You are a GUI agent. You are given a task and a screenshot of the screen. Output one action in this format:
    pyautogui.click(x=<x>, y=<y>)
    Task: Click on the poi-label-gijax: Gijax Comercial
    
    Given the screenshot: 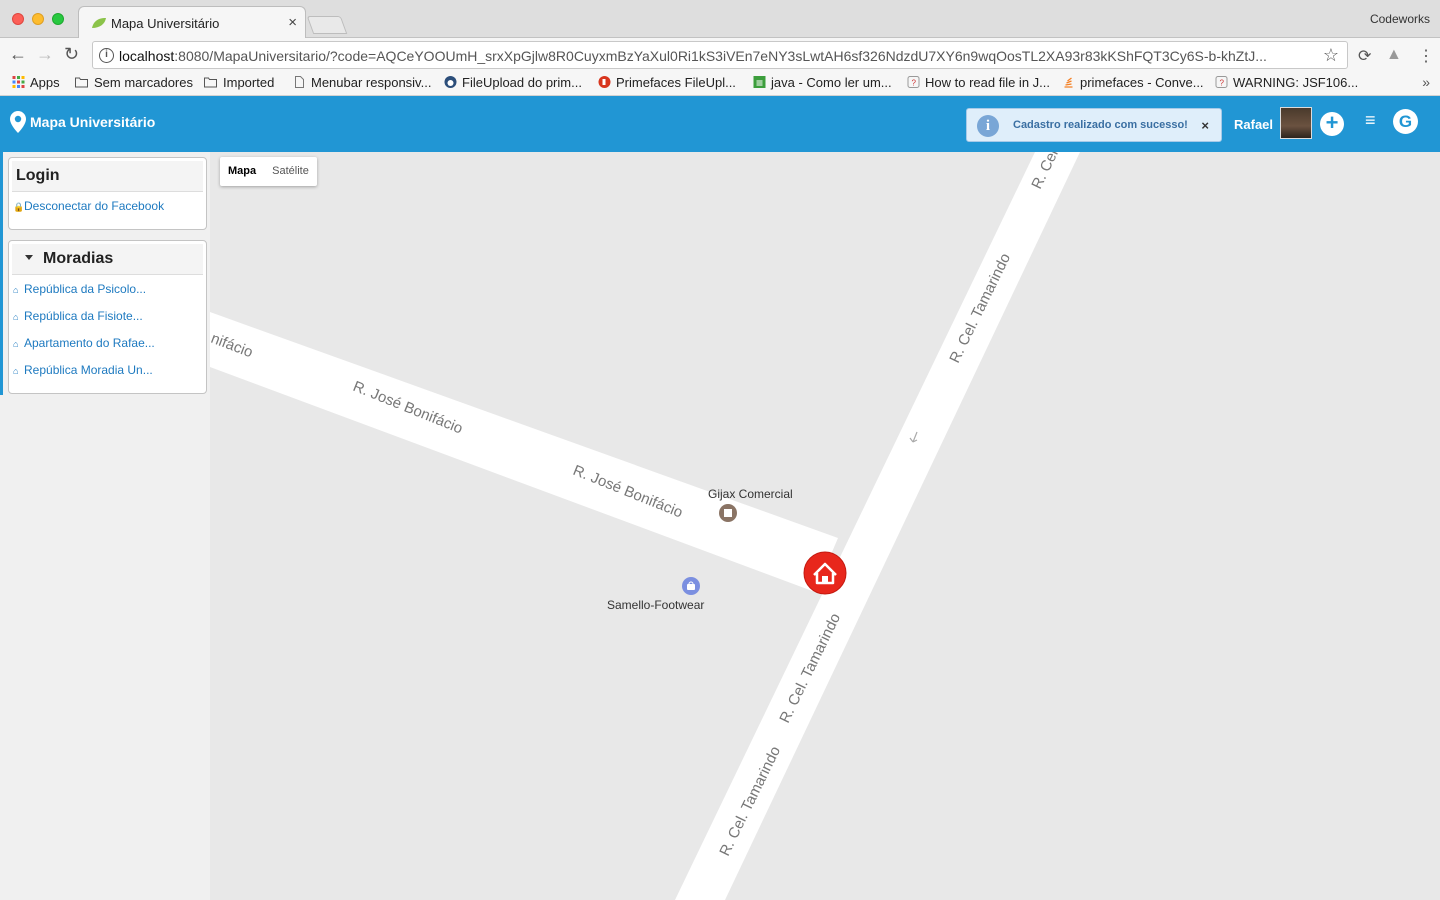 What is the action you would take?
    pyautogui.click(x=750, y=494)
    